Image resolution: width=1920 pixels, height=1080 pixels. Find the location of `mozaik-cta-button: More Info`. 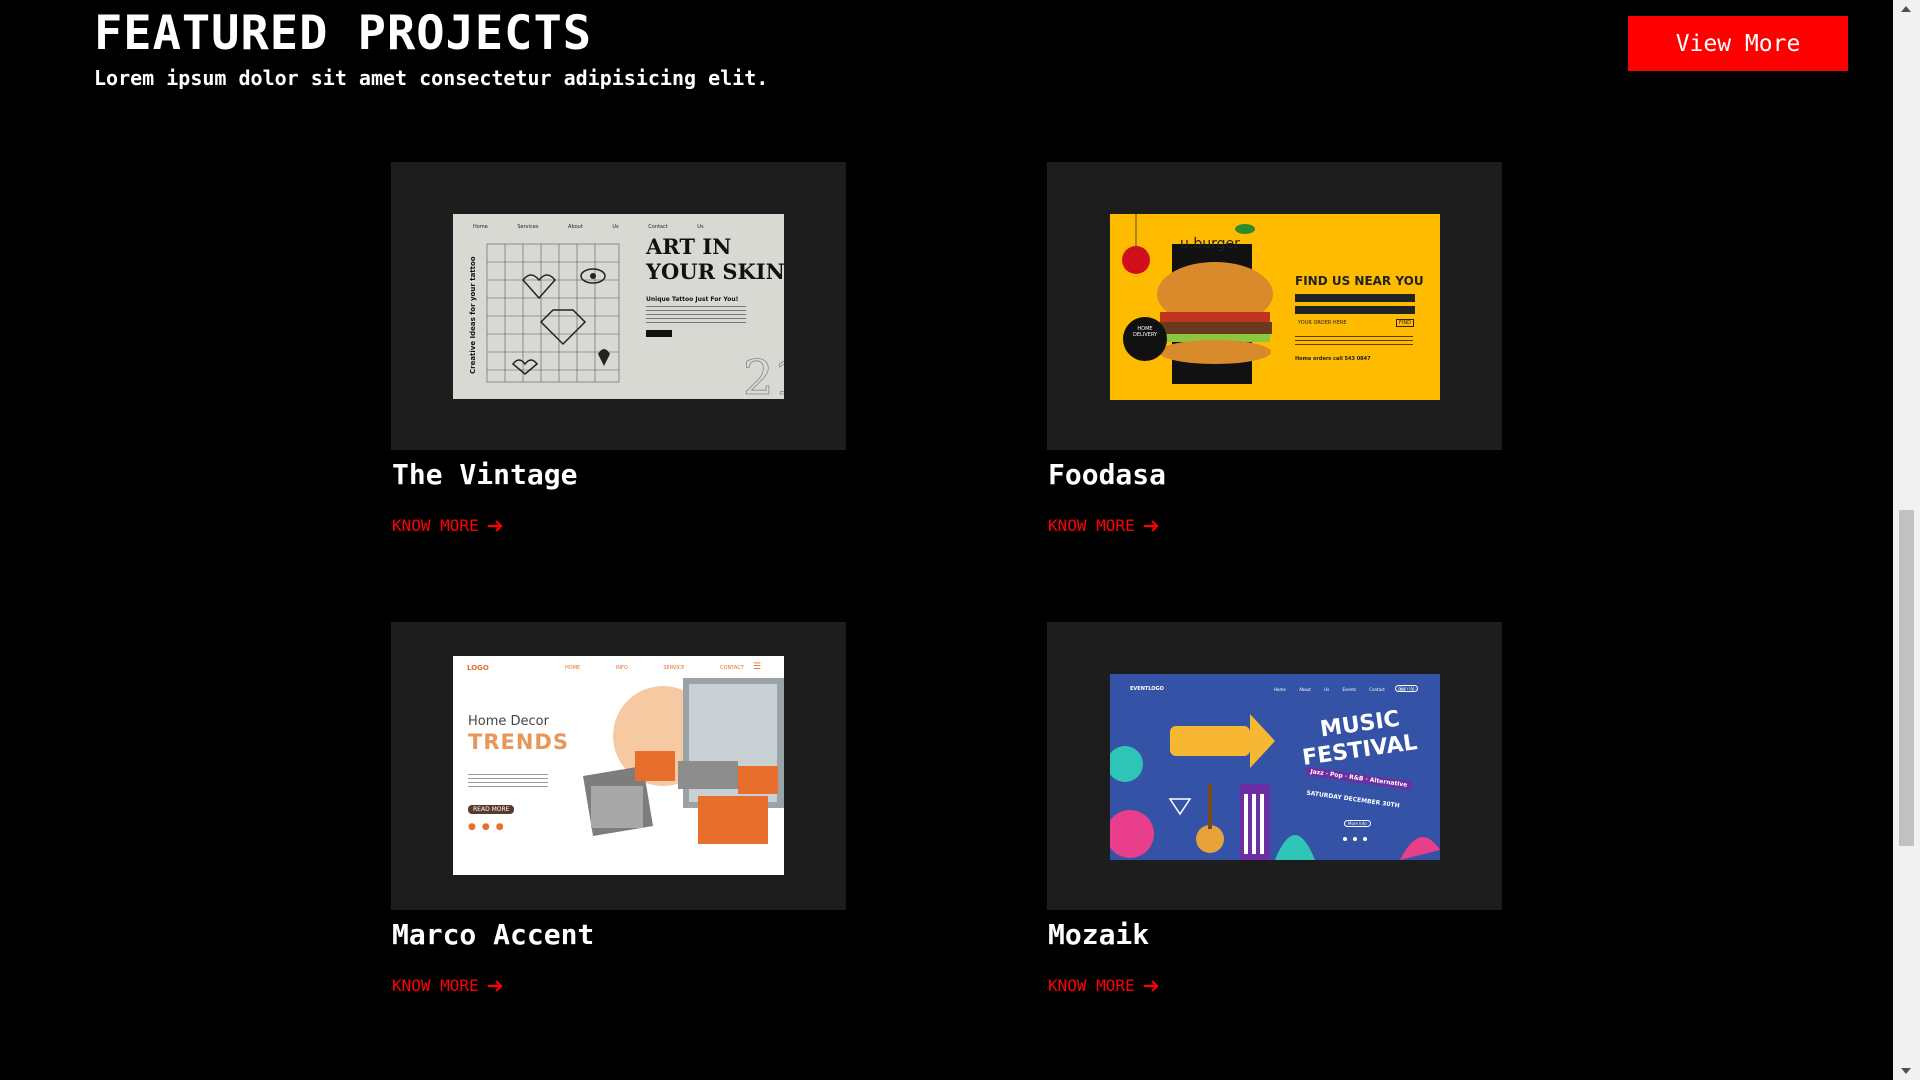

mozaik-cta-button: More Info is located at coordinates (1357, 823).